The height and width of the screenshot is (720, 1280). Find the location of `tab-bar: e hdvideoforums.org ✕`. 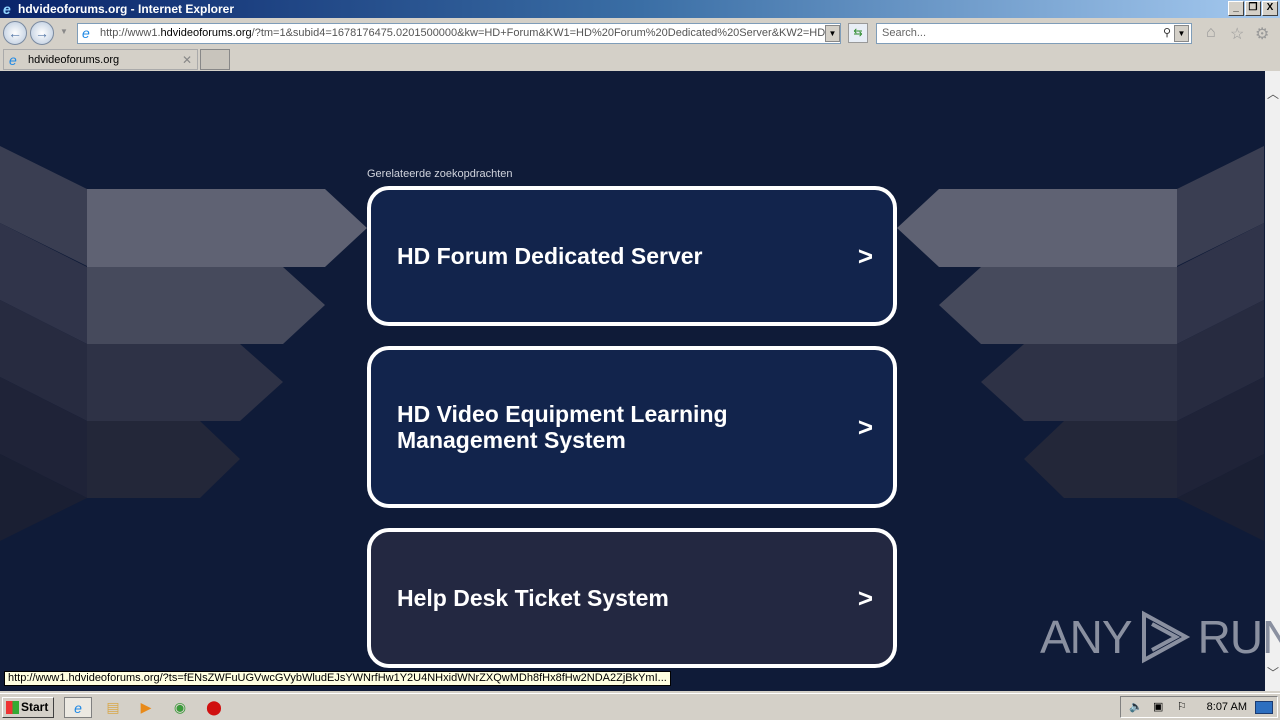

tab-bar: e hdvideoforums.org ✕ is located at coordinates (640, 59).